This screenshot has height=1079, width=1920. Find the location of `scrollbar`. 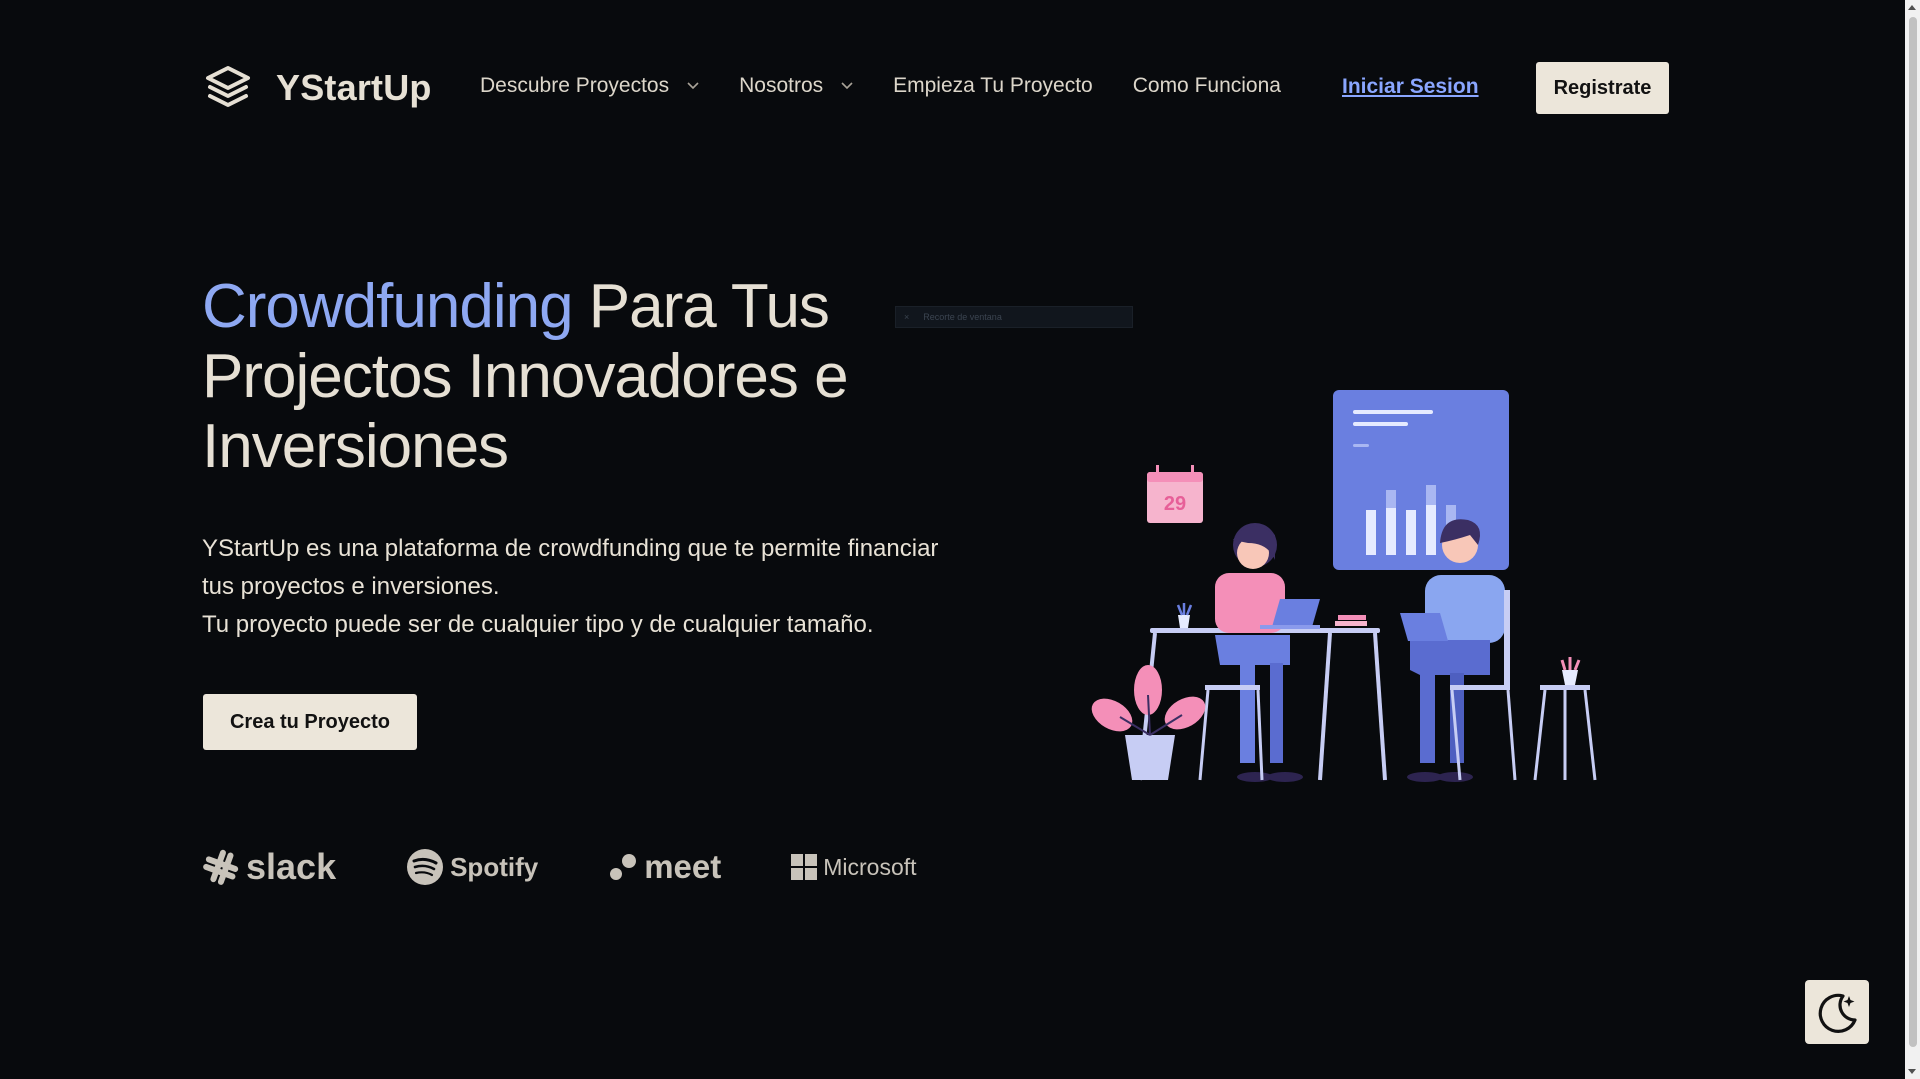

scrollbar is located at coordinates (1912, 539).